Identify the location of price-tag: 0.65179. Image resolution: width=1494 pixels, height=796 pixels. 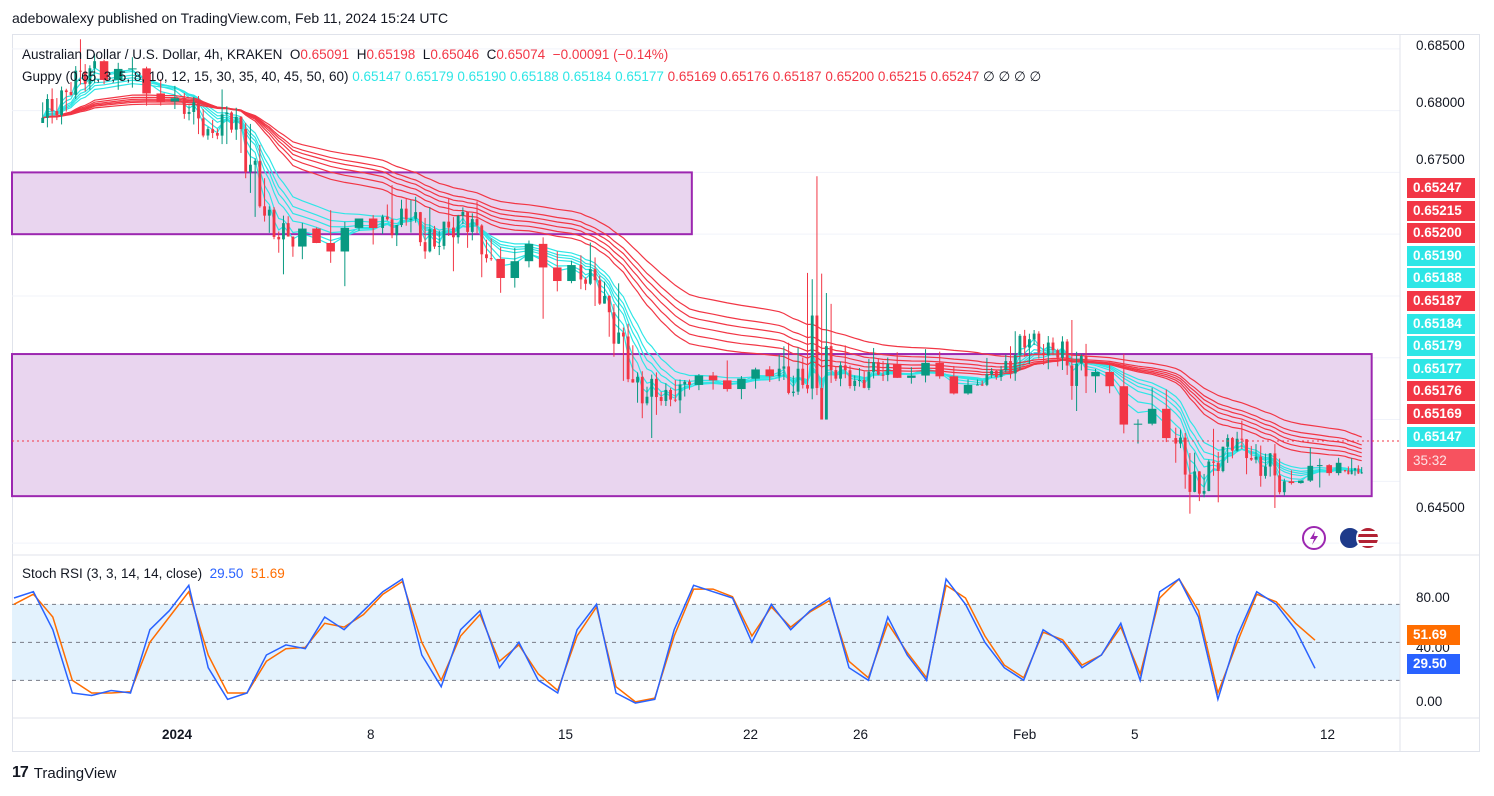
(1441, 346).